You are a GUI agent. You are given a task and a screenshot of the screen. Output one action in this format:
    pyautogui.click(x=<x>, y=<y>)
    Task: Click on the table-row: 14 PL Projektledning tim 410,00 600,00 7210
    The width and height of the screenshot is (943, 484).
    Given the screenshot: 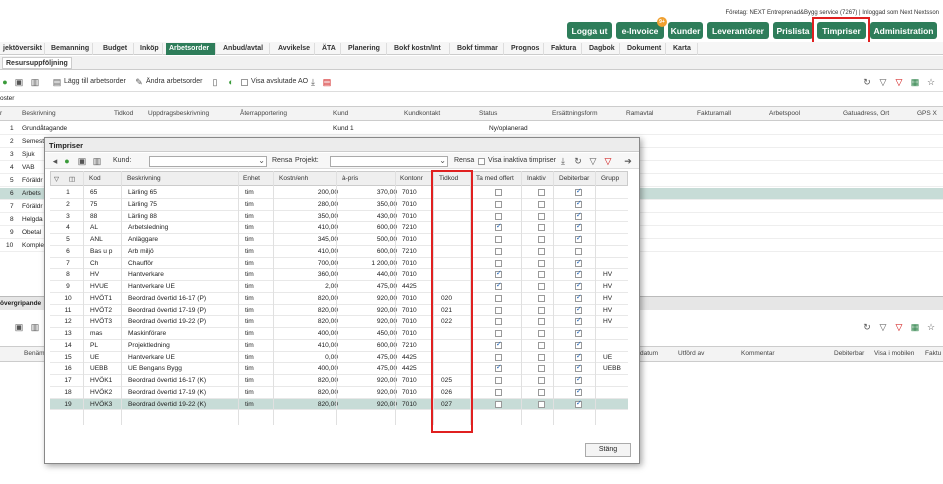 What is the action you would take?
    pyautogui.click(x=339, y=346)
    